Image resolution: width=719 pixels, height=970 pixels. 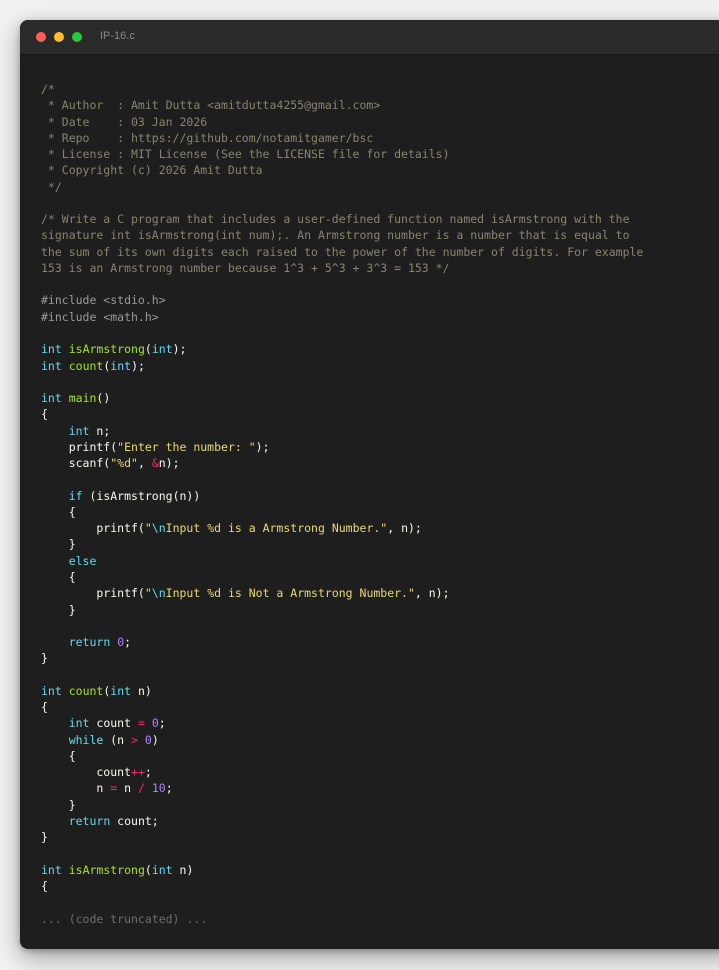 What do you see at coordinates (342, 398) in the screenshot?
I see `code-line: int main()` at bounding box center [342, 398].